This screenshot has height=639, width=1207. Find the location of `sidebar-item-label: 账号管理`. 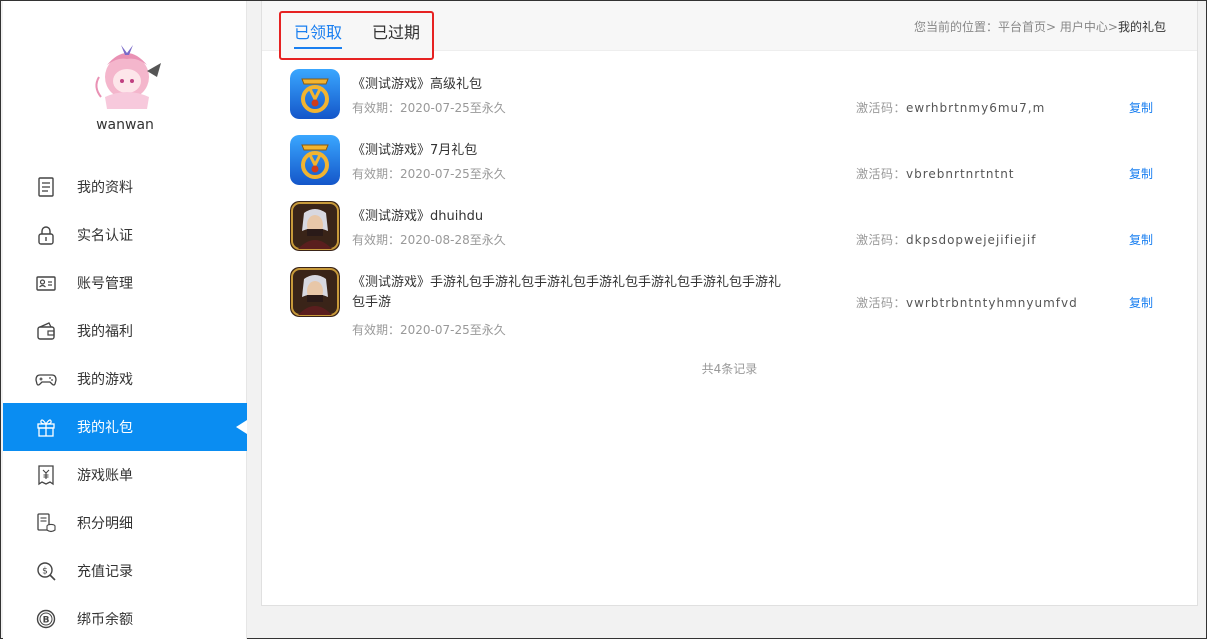

sidebar-item-label: 账号管理 is located at coordinates (105, 284).